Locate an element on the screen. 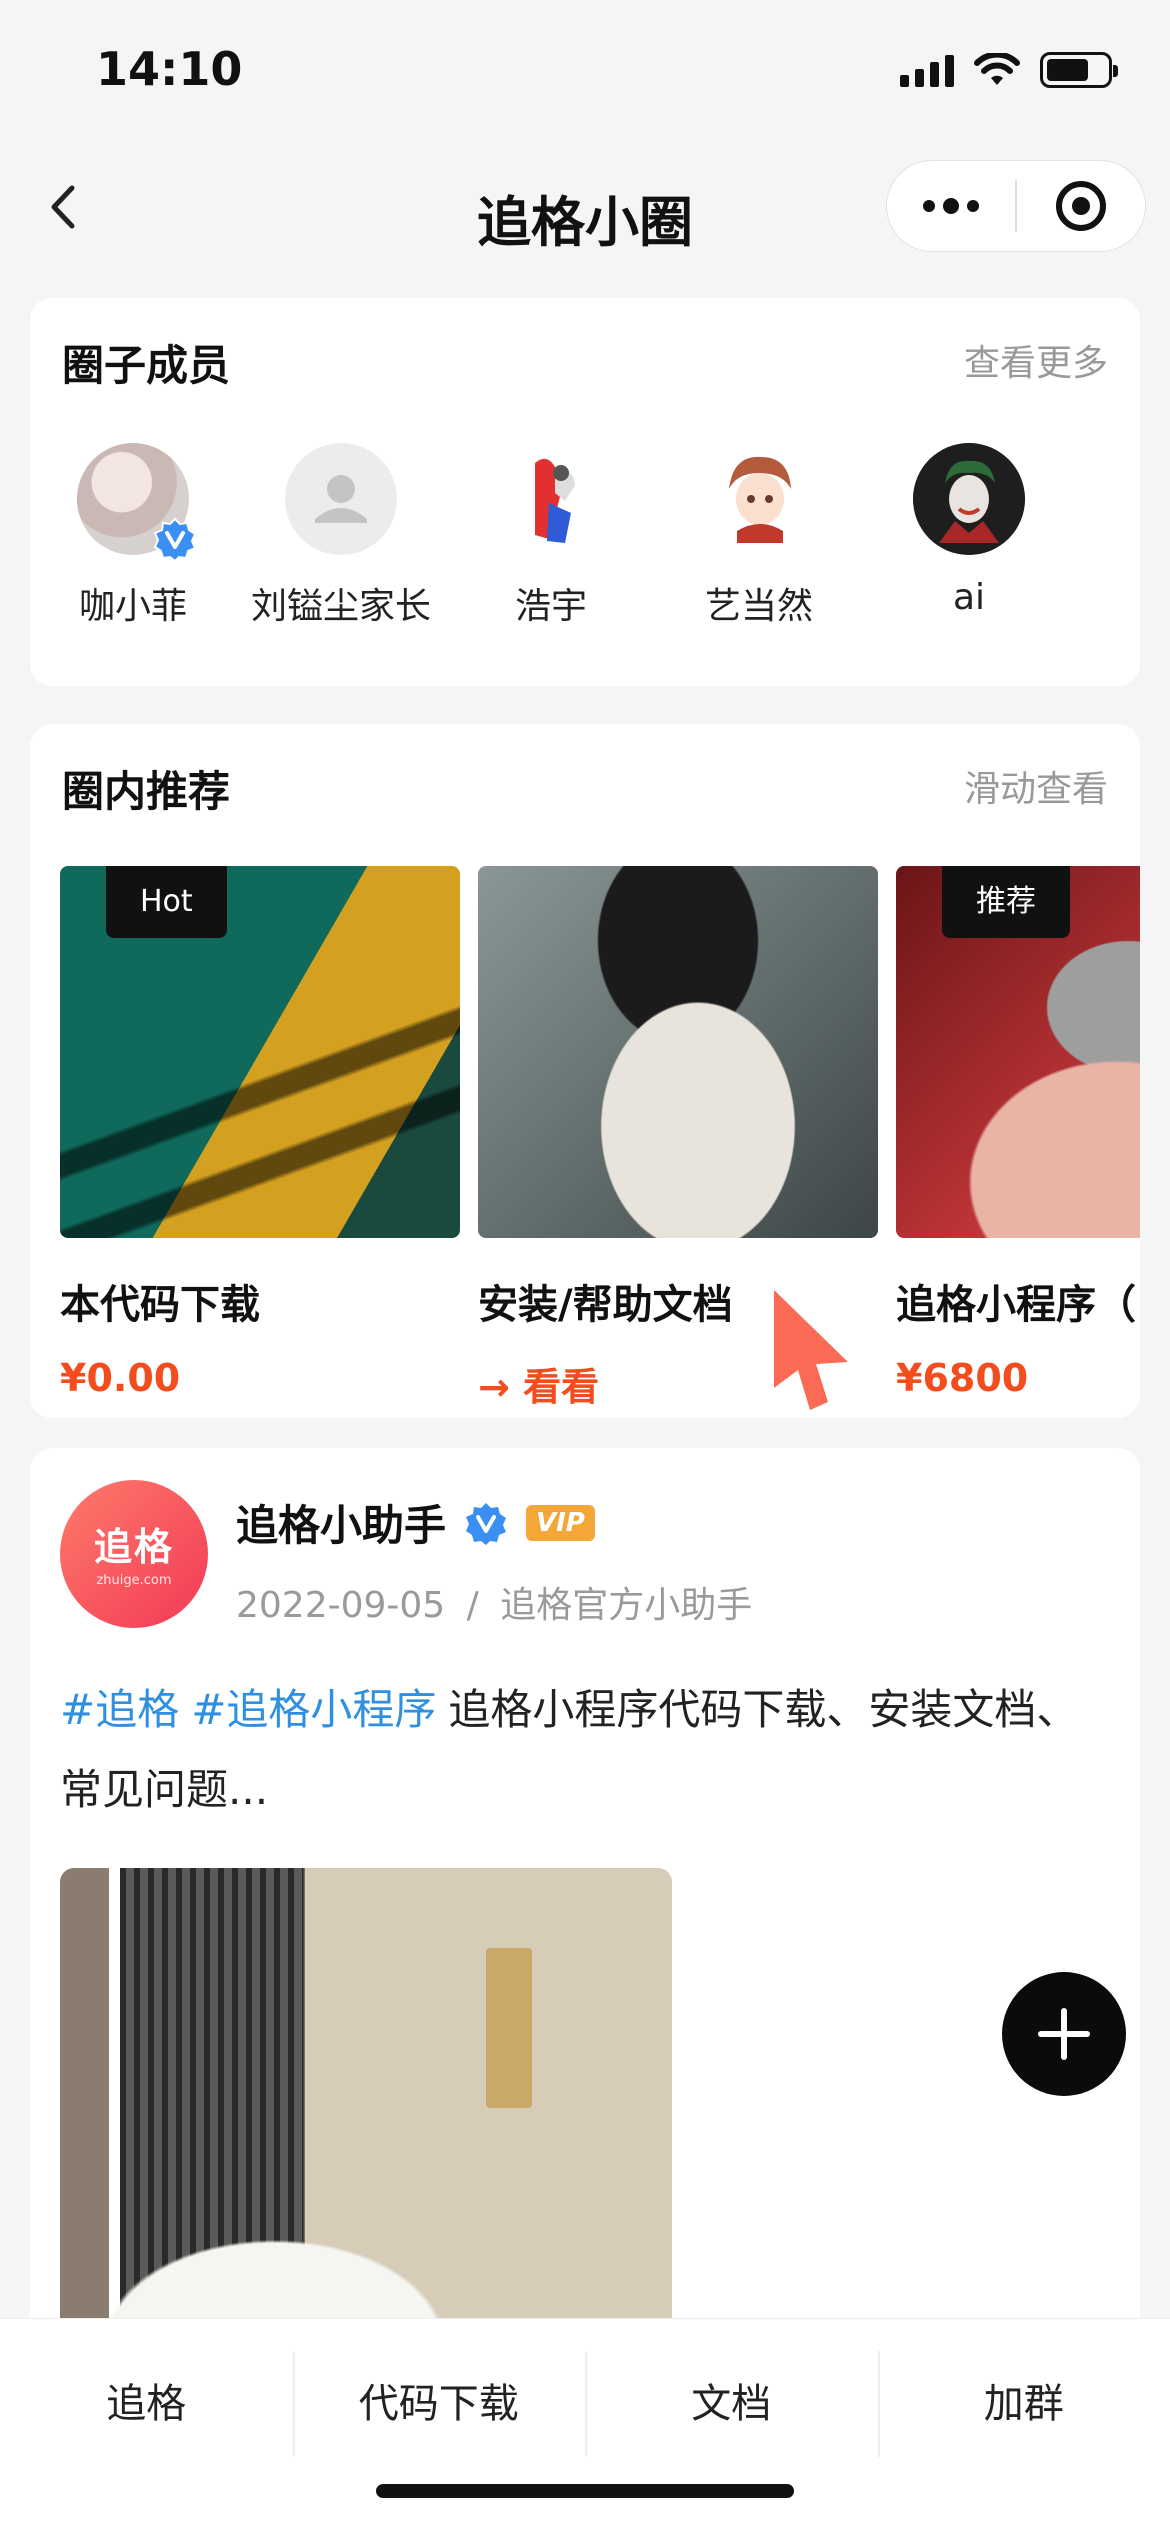 This screenshot has height=2532, width=1170. product-image: 推荐 is located at coordinates (1018, 1052).